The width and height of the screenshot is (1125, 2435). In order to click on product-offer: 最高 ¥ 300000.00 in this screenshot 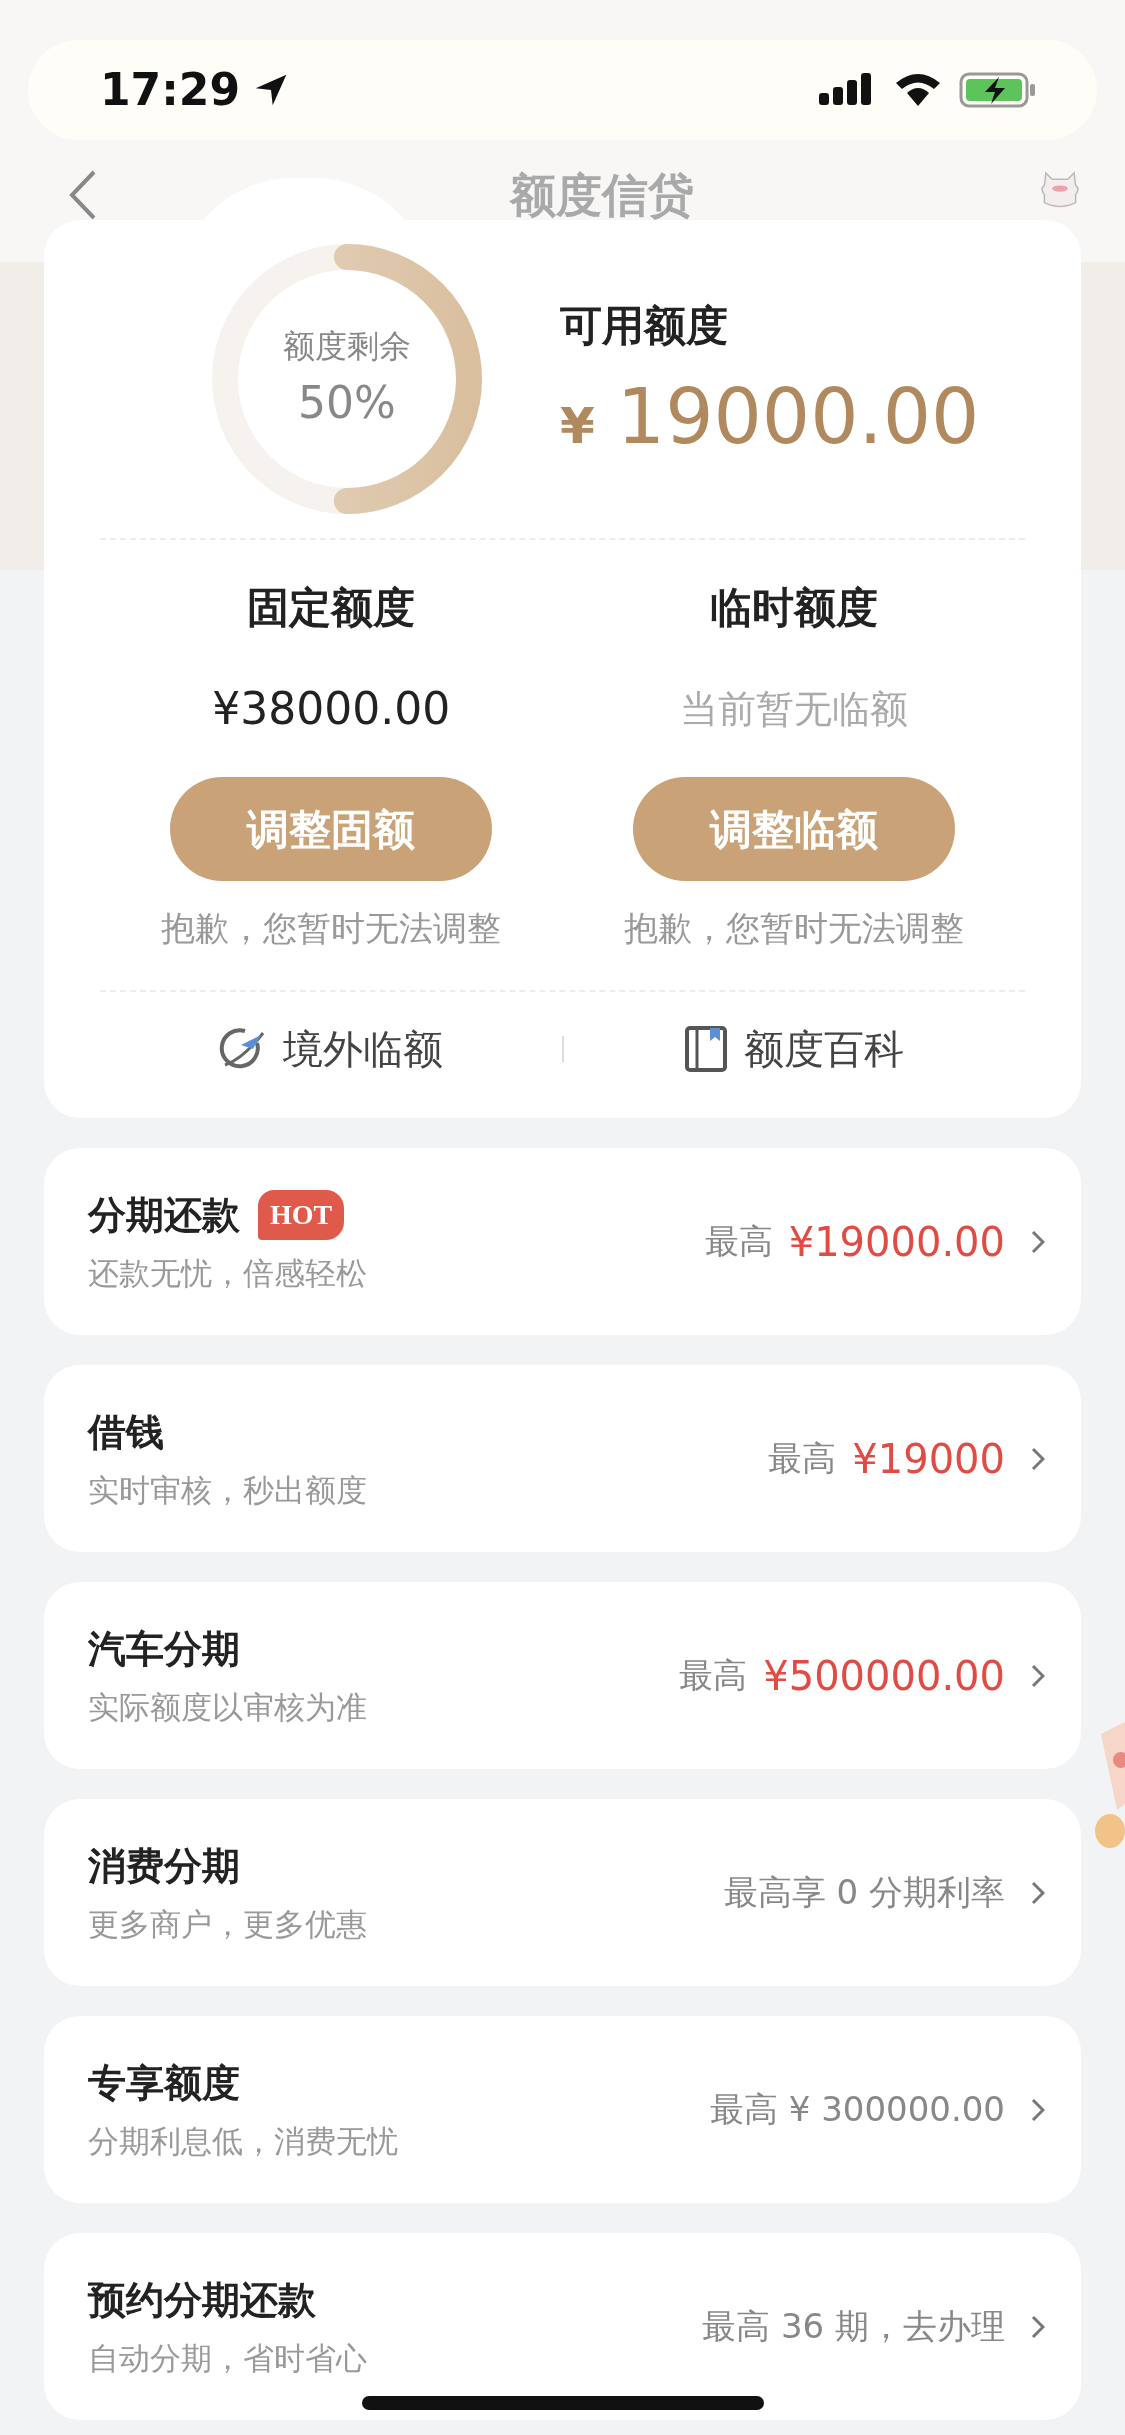, I will do `click(857, 2109)`.